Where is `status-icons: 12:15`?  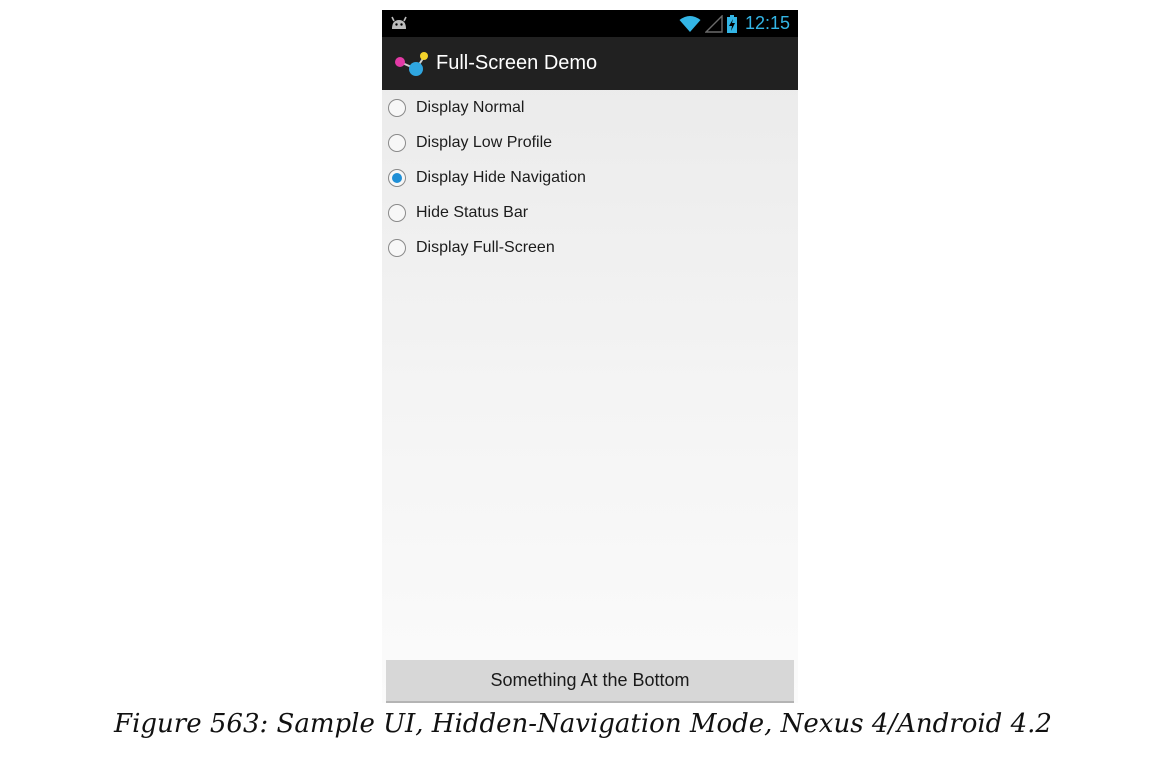
status-icons: 12:15 is located at coordinates (734, 23).